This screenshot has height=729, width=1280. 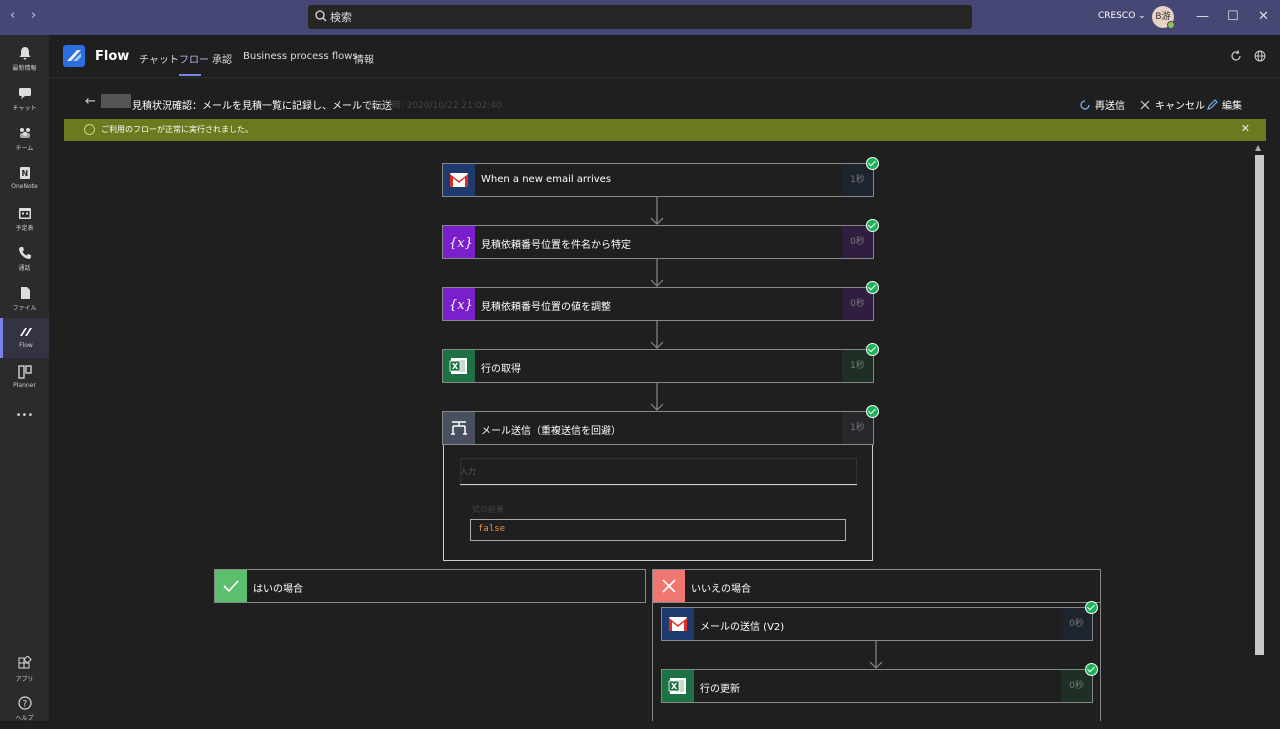 I want to click on yes-branch-header: はいの場合, so click(x=430, y=586).